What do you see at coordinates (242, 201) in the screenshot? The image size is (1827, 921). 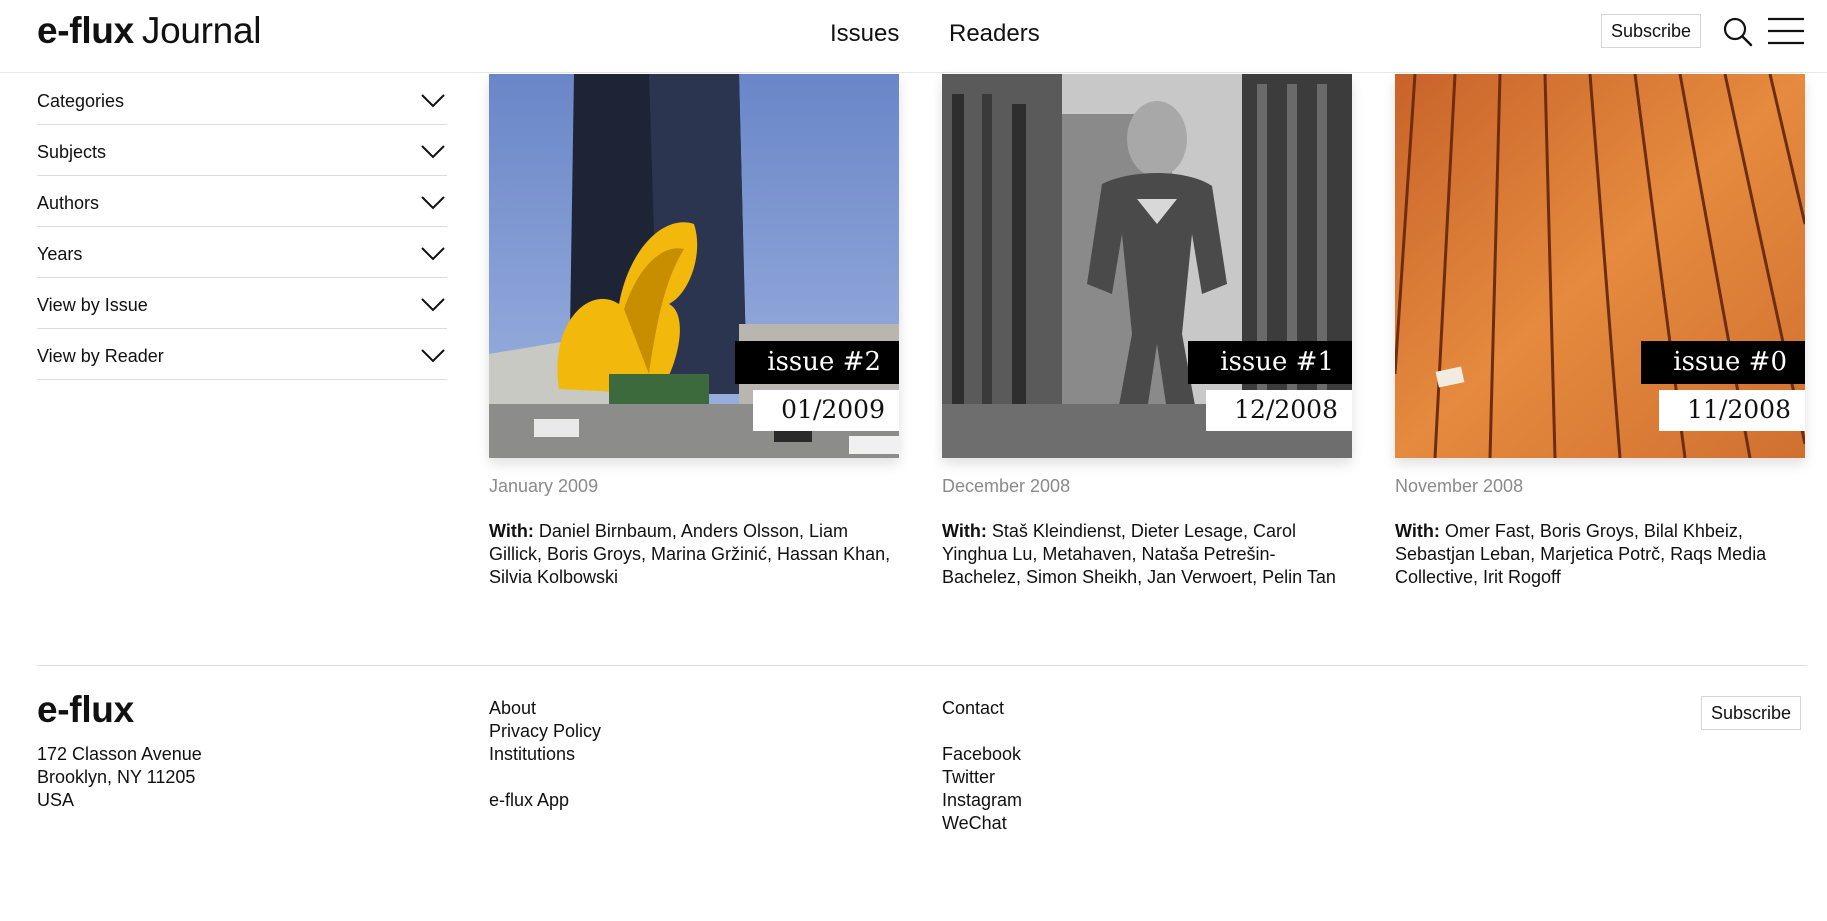 I see `filter-authors: Authors` at bounding box center [242, 201].